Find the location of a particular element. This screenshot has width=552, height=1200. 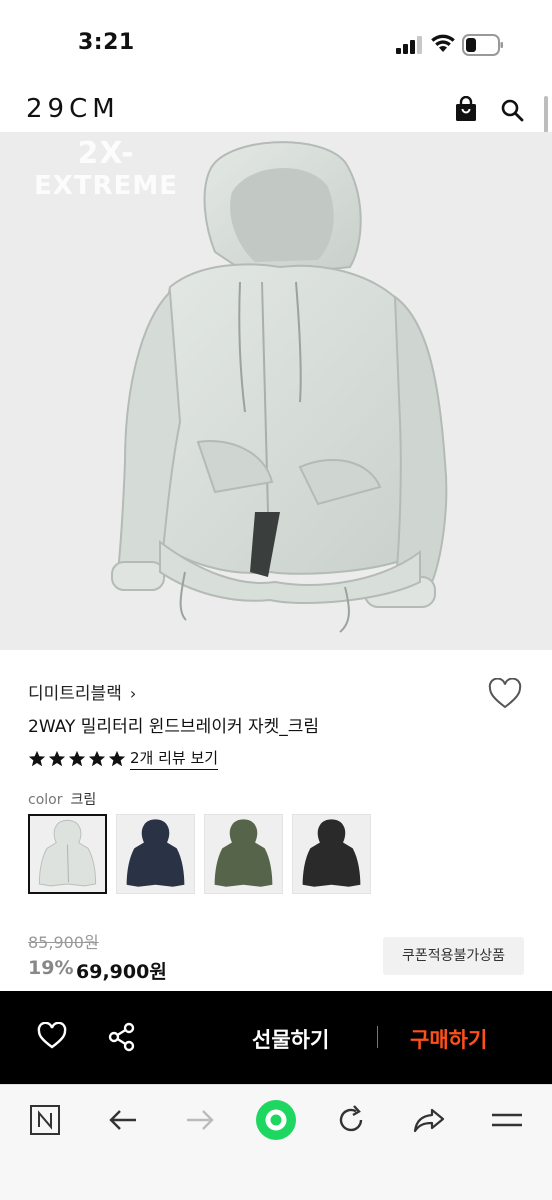

brand-logo: 29CM is located at coordinates (73, 109).